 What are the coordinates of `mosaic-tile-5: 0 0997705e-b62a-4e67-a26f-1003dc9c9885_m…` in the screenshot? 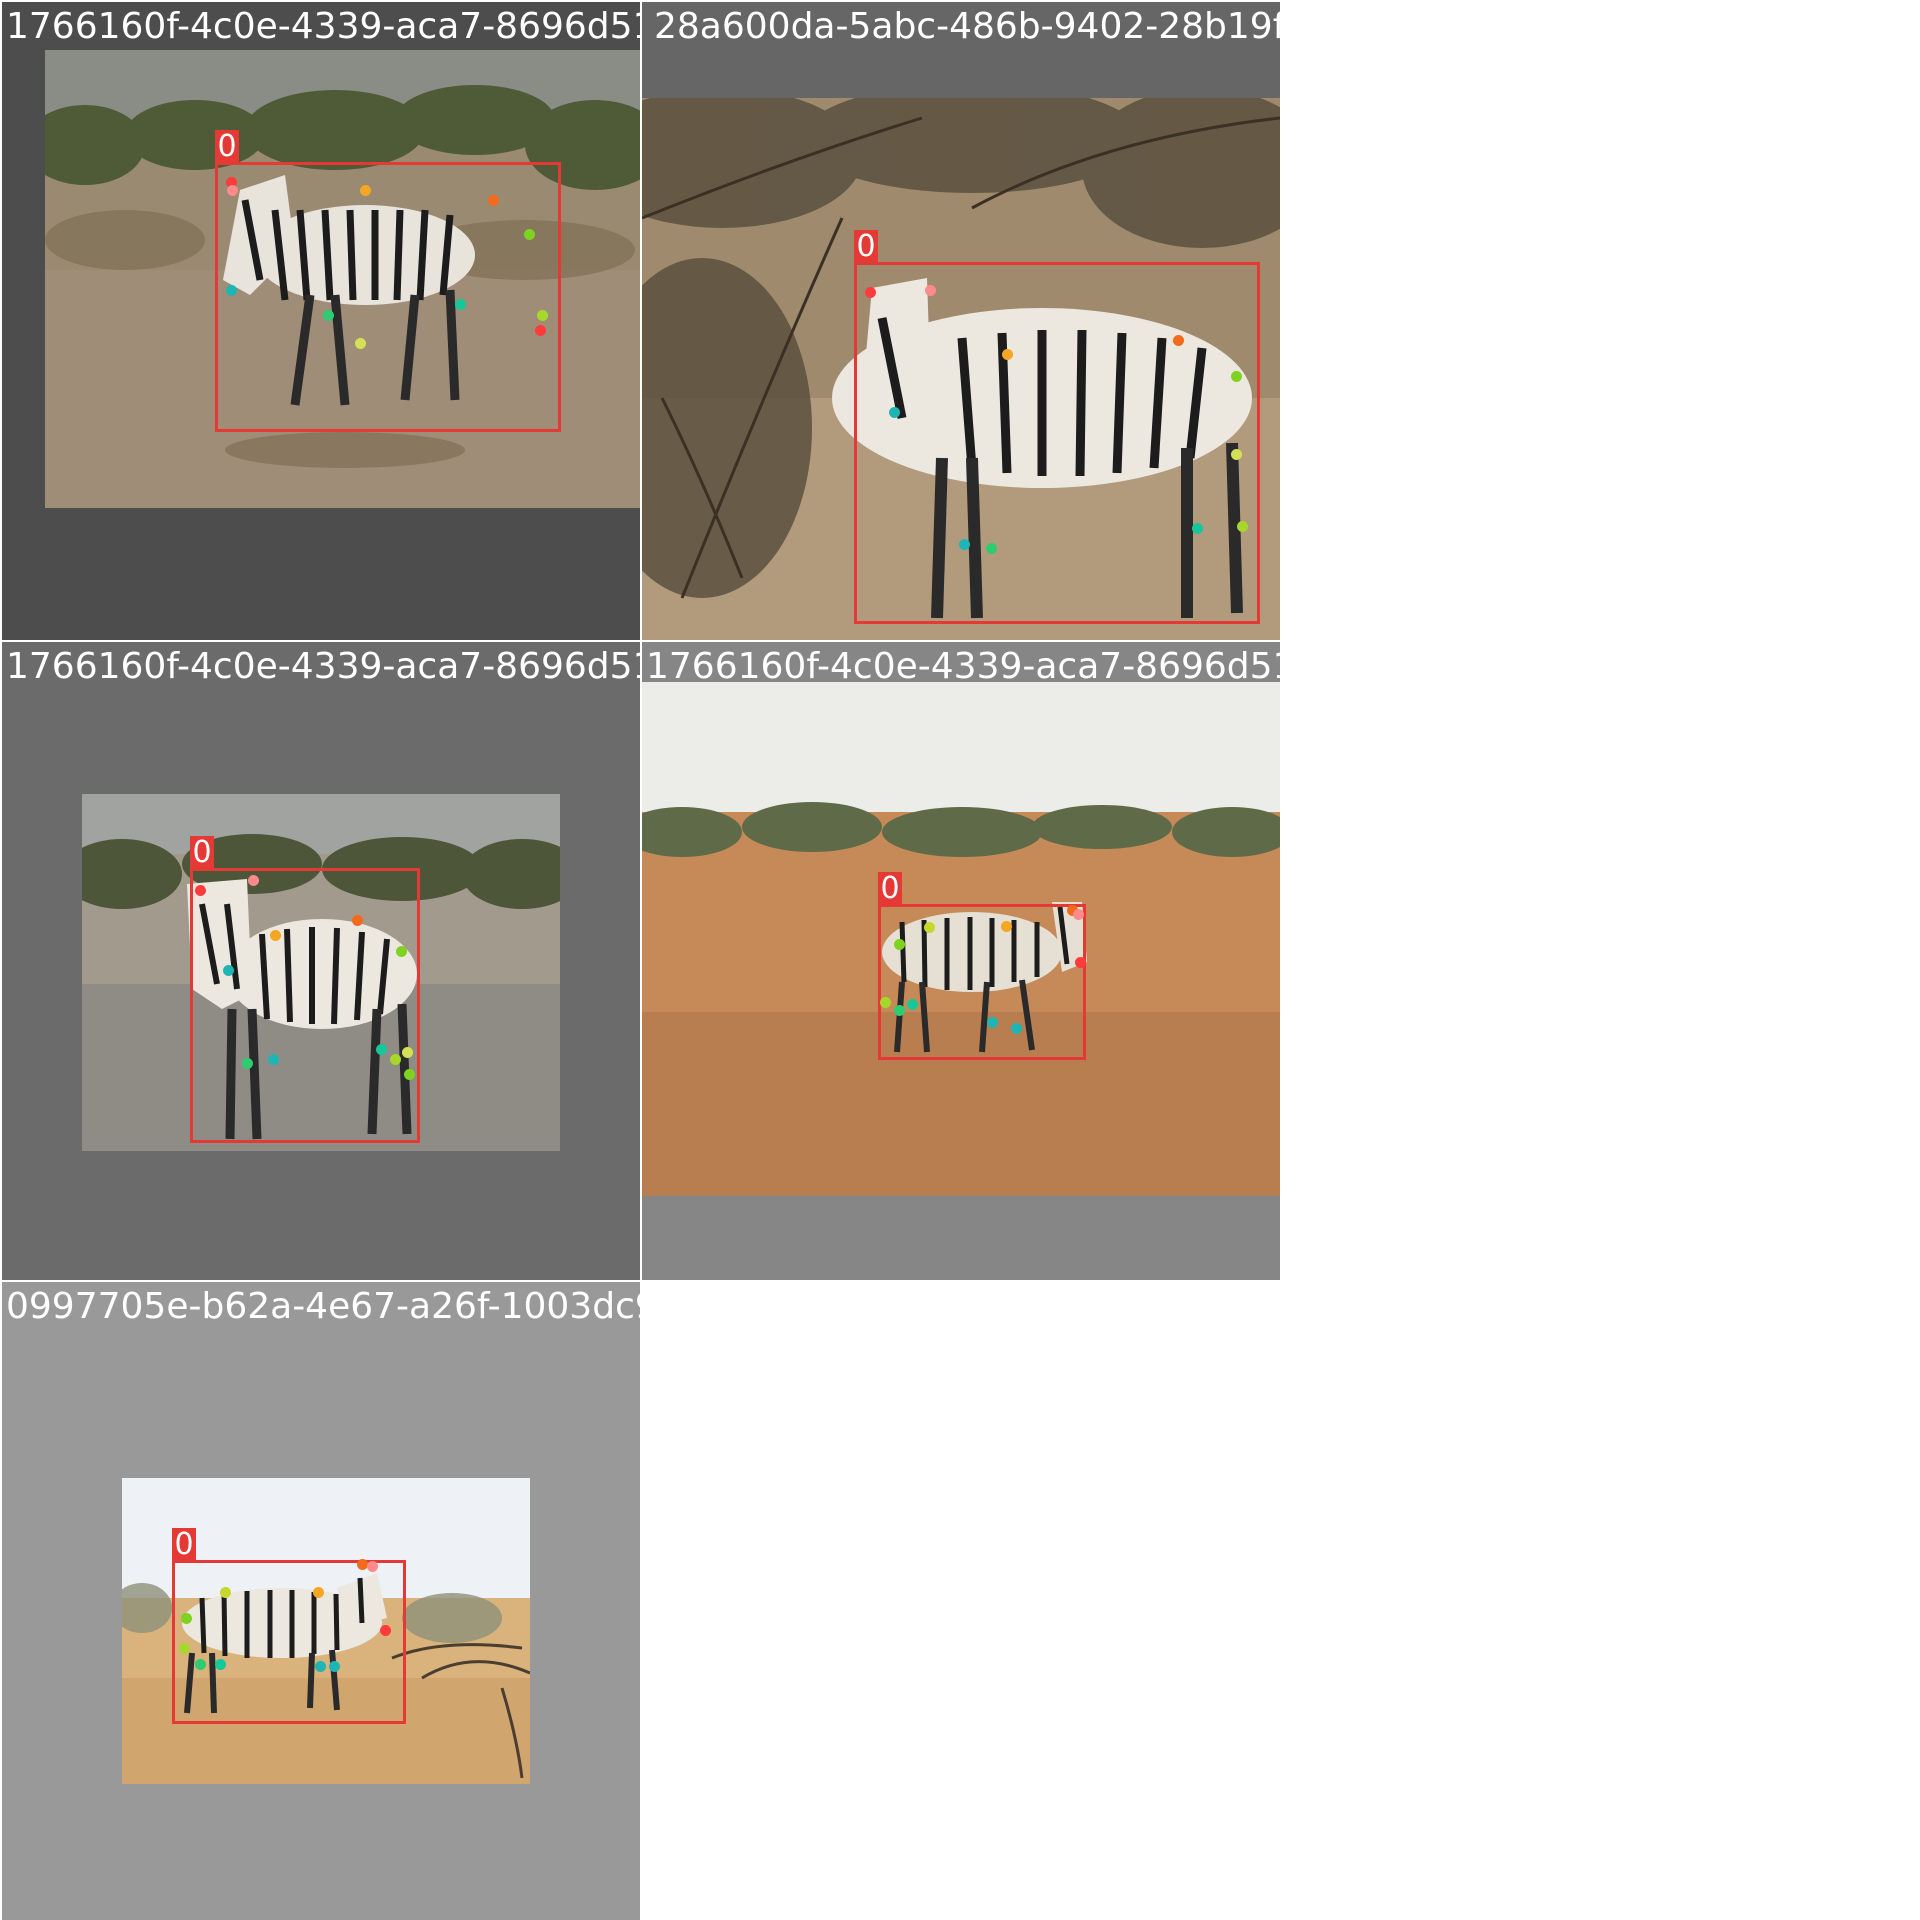 It's located at (321, 1601).